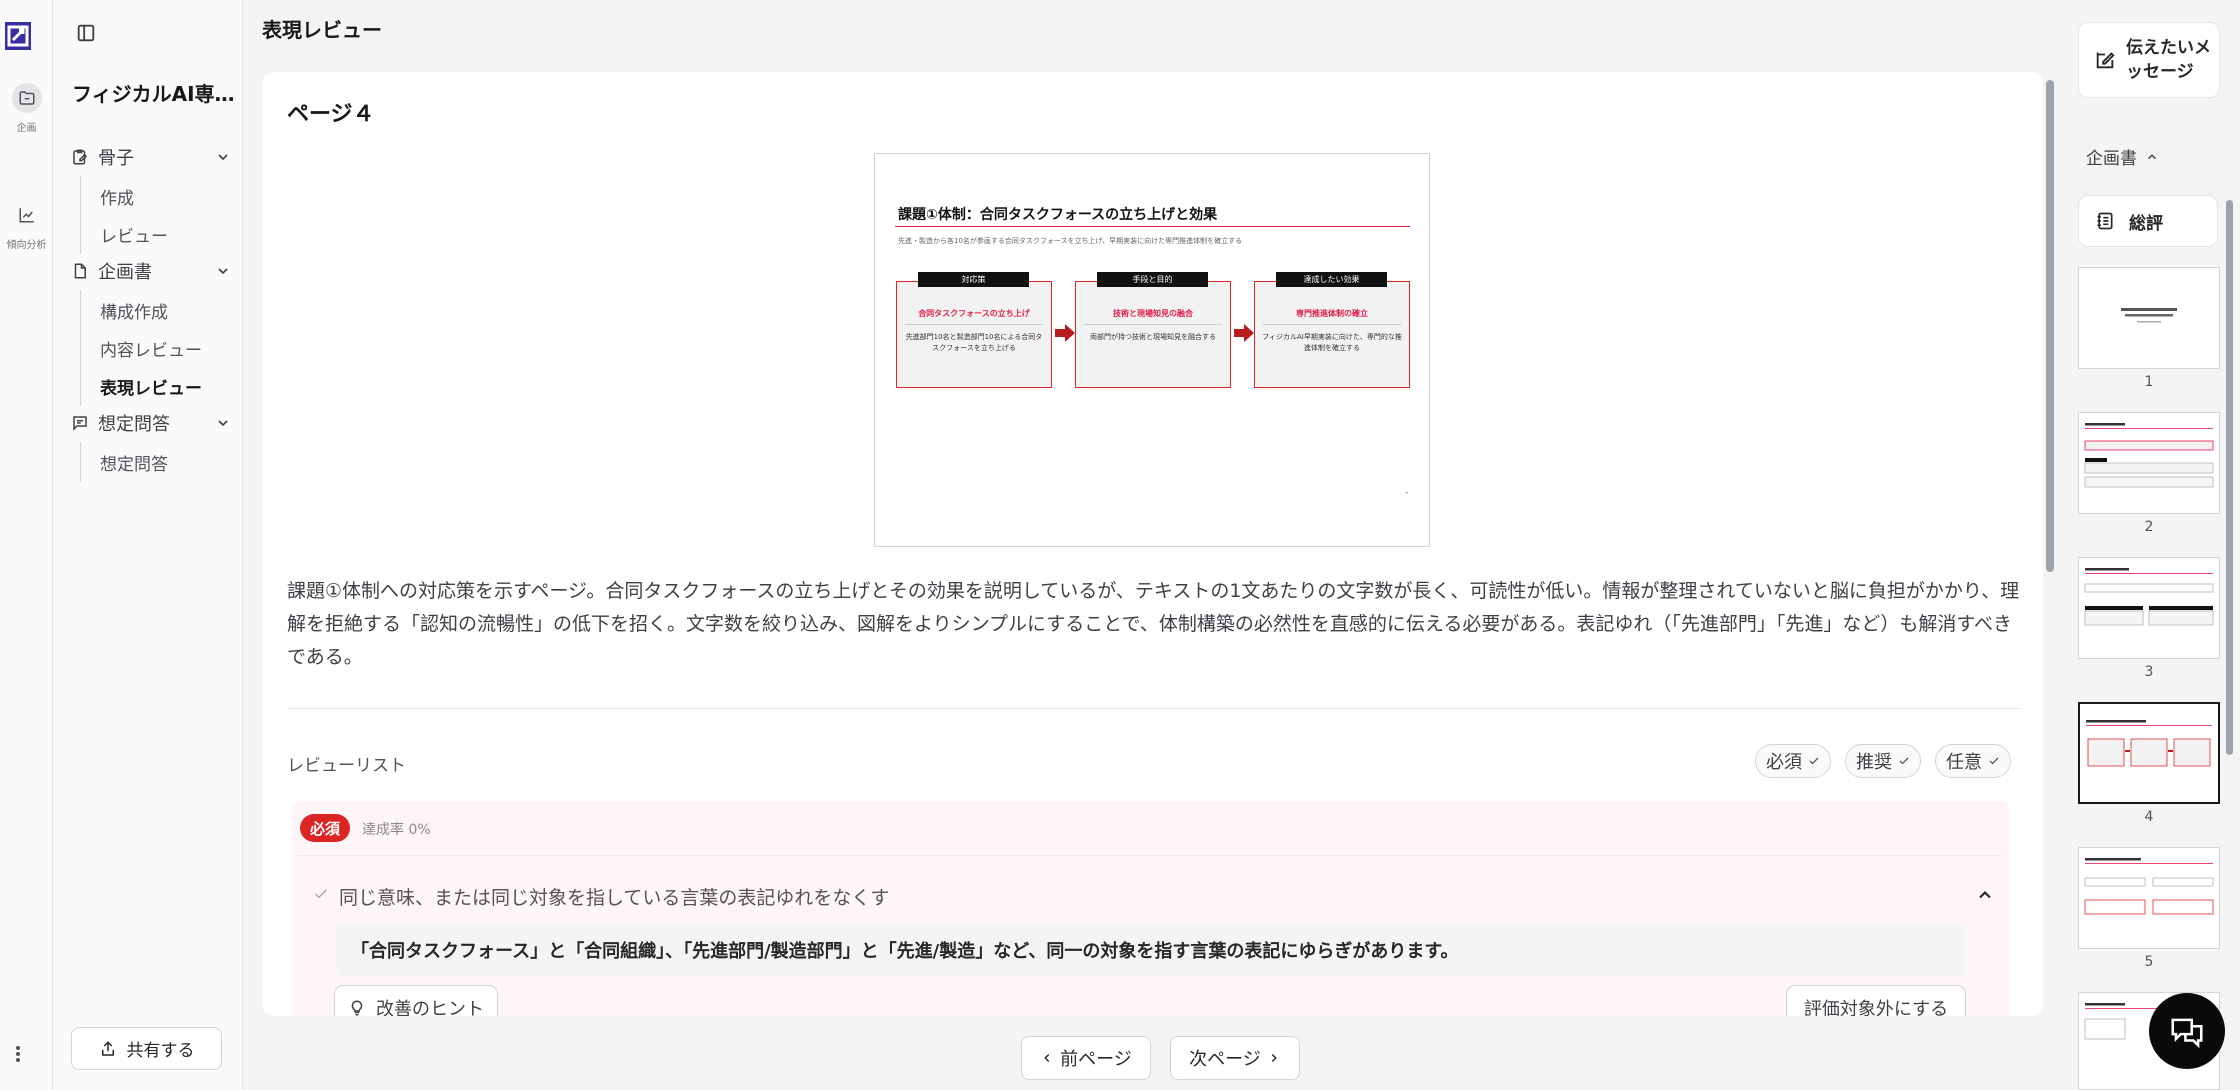  I want to click on hint-label: 改善のヒント, so click(430, 1007).